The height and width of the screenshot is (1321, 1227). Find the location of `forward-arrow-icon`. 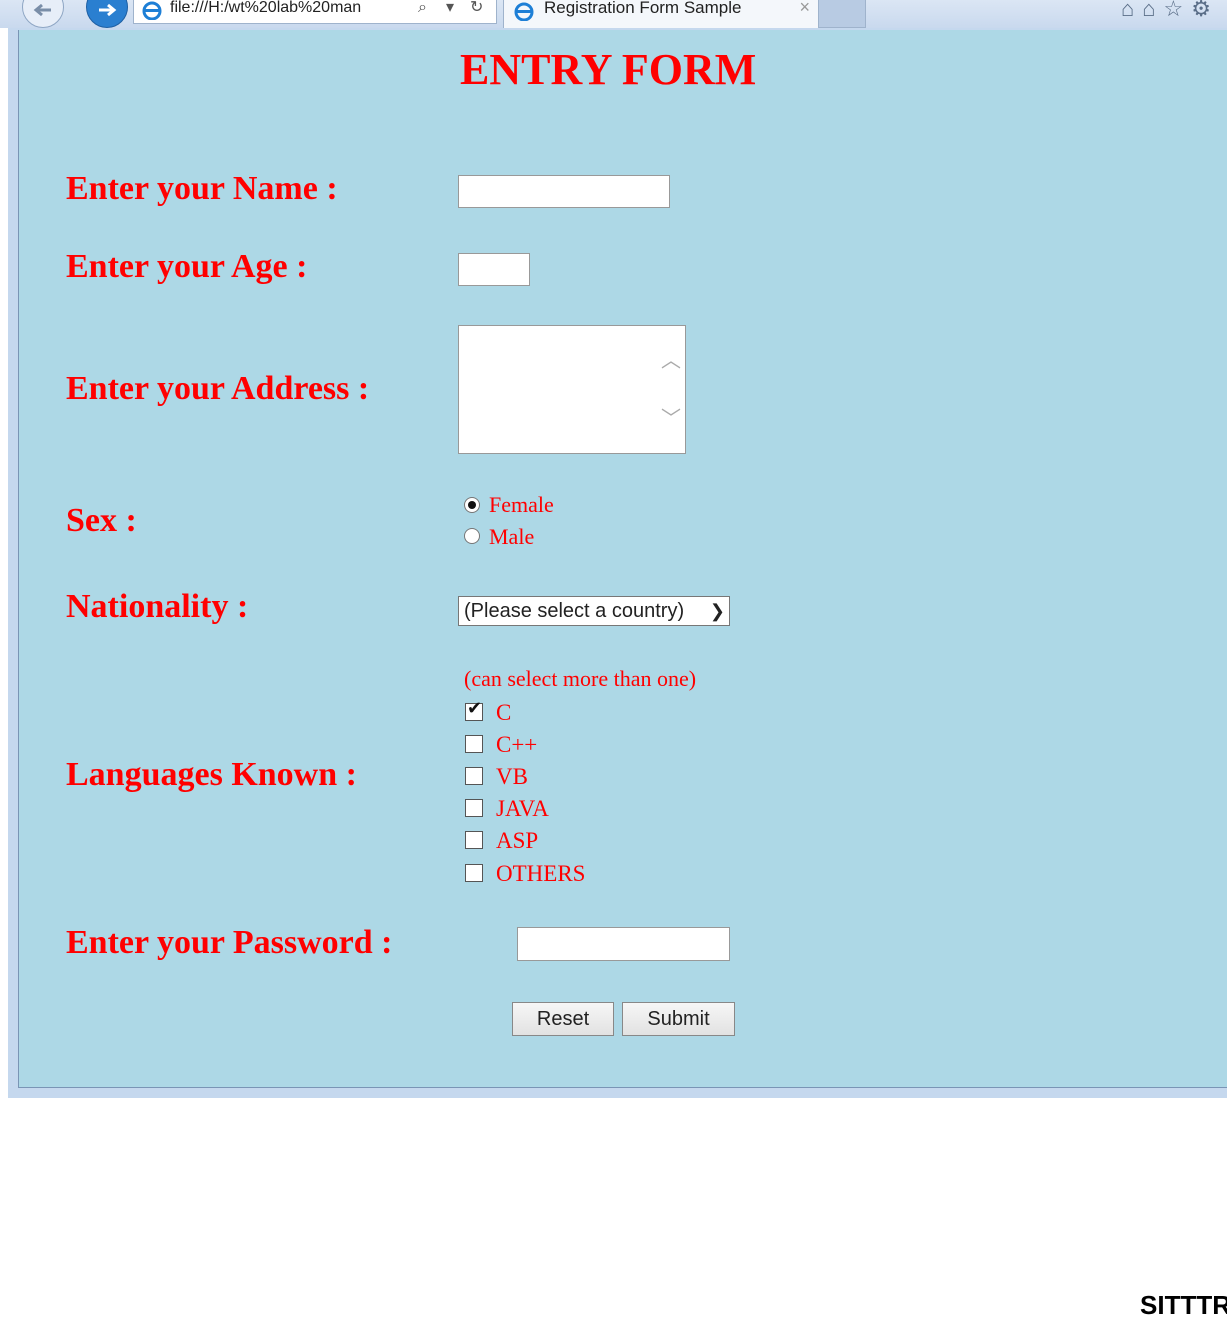

forward-arrow-icon is located at coordinates (108, 10).